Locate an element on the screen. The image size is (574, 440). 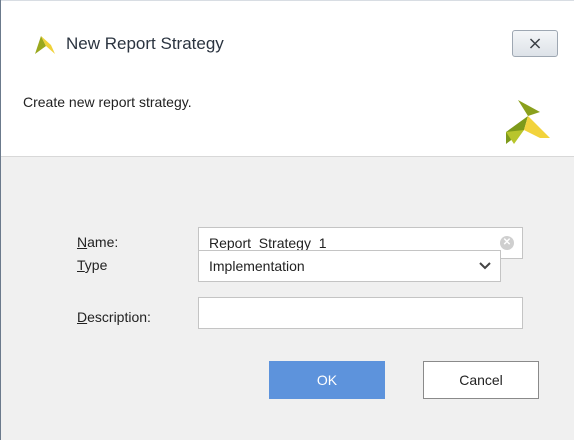
close-icon: ⨯ is located at coordinates (535, 43).